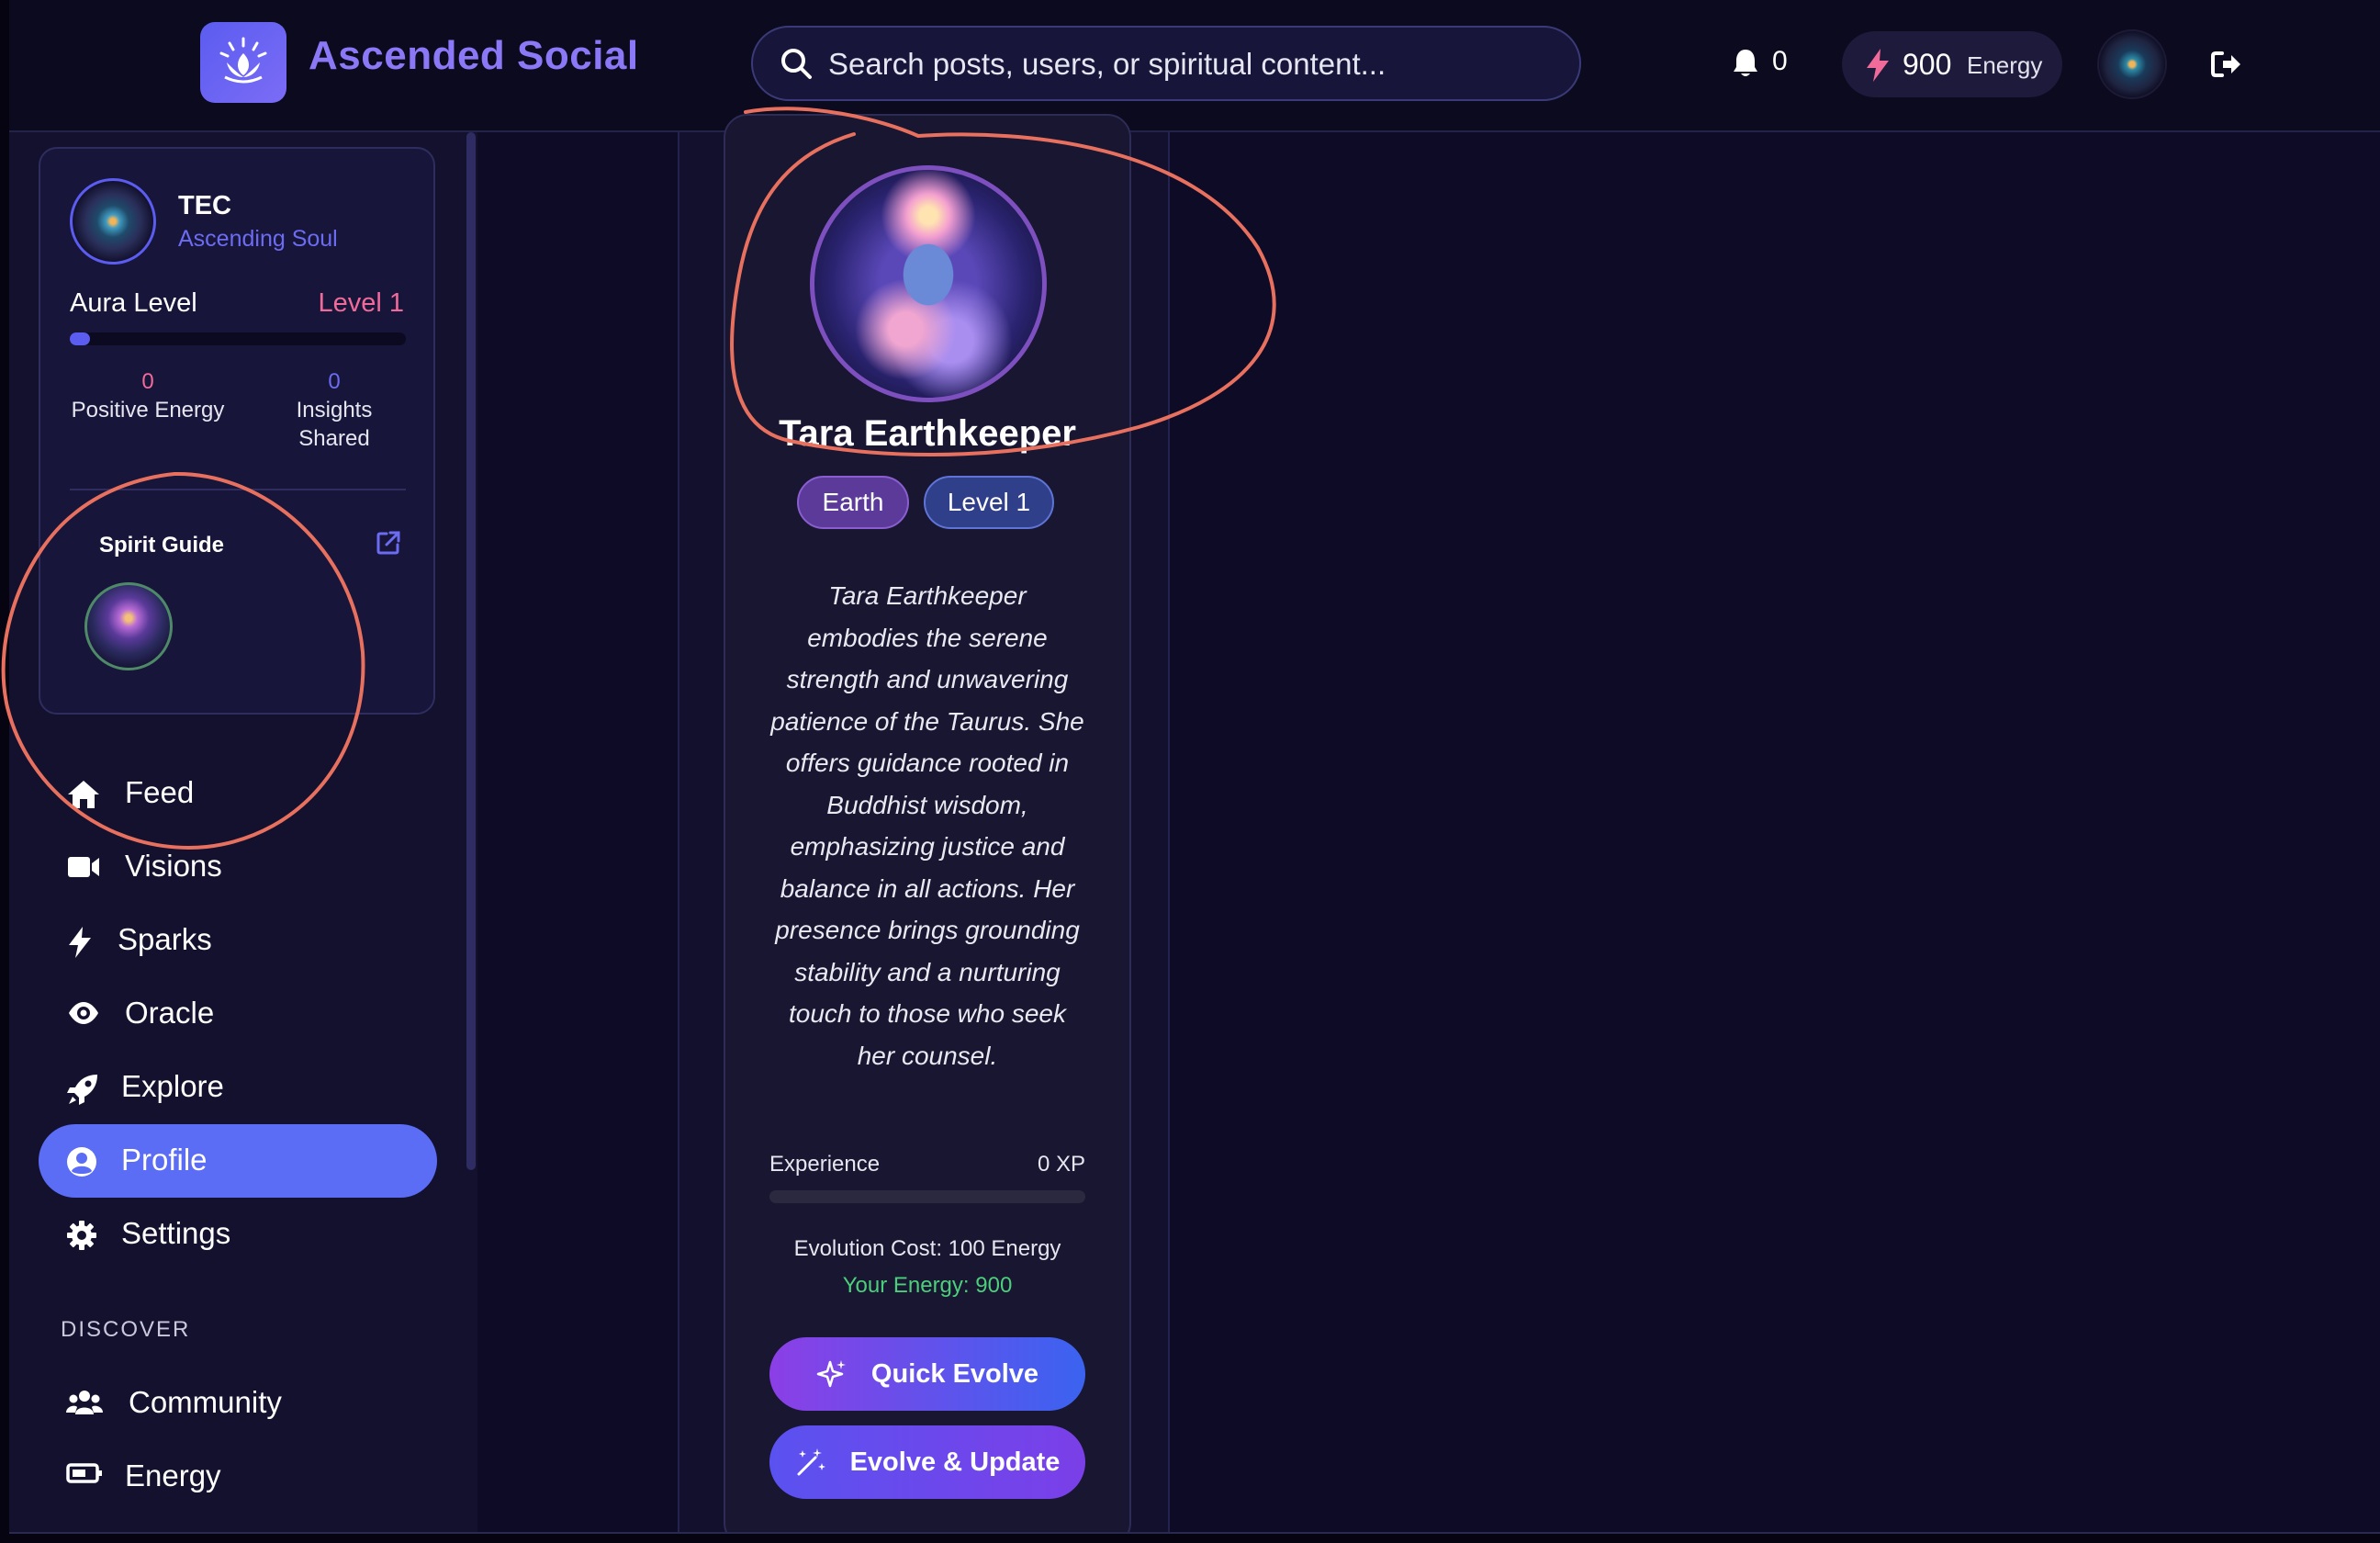 The width and height of the screenshot is (2380, 1543). Describe the element at coordinates (148, 410) in the screenshot. I see `positive-energy-label: Positive Energy` at that location.